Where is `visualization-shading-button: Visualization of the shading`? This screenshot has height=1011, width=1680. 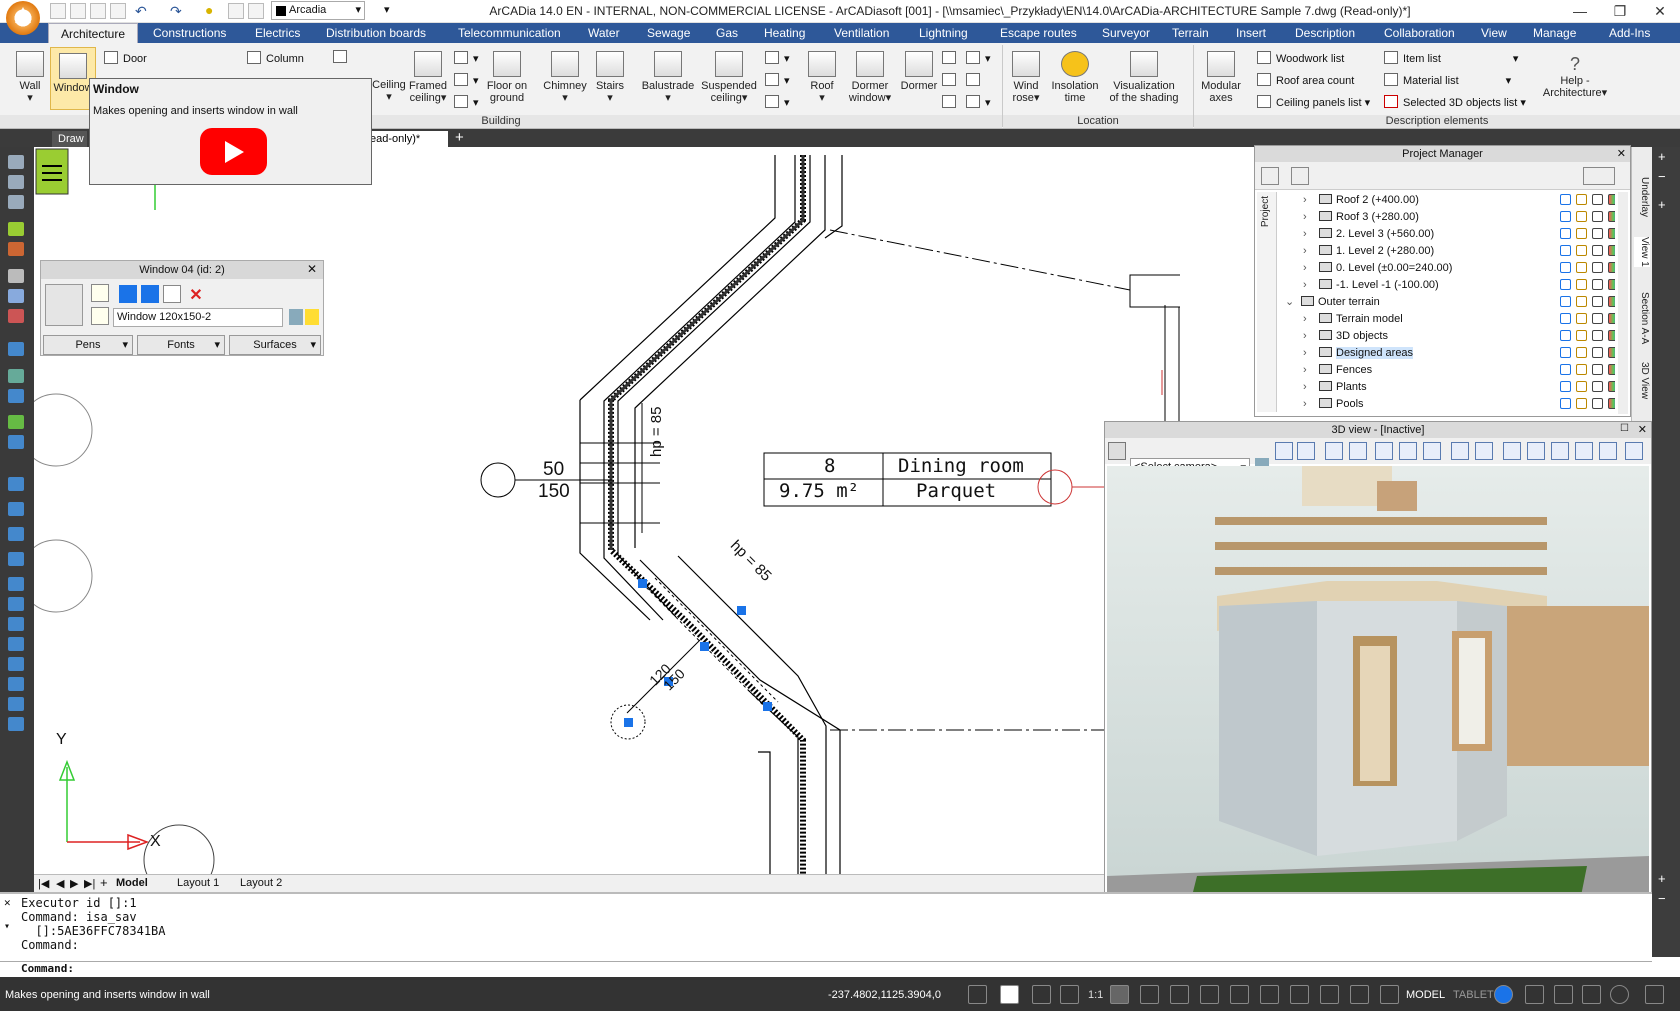
visualization-shading-button: Visualization of the shading is located at coordinates (1144, 77).